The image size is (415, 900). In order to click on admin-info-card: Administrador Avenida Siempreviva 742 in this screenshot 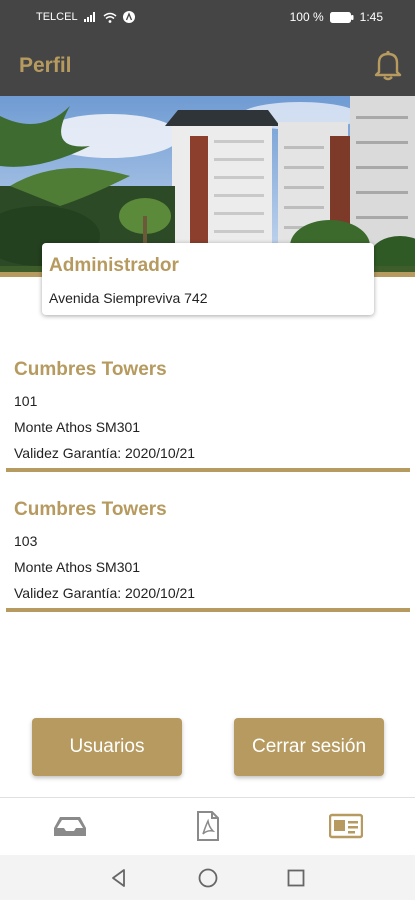, I will do `click(208, 279)`.